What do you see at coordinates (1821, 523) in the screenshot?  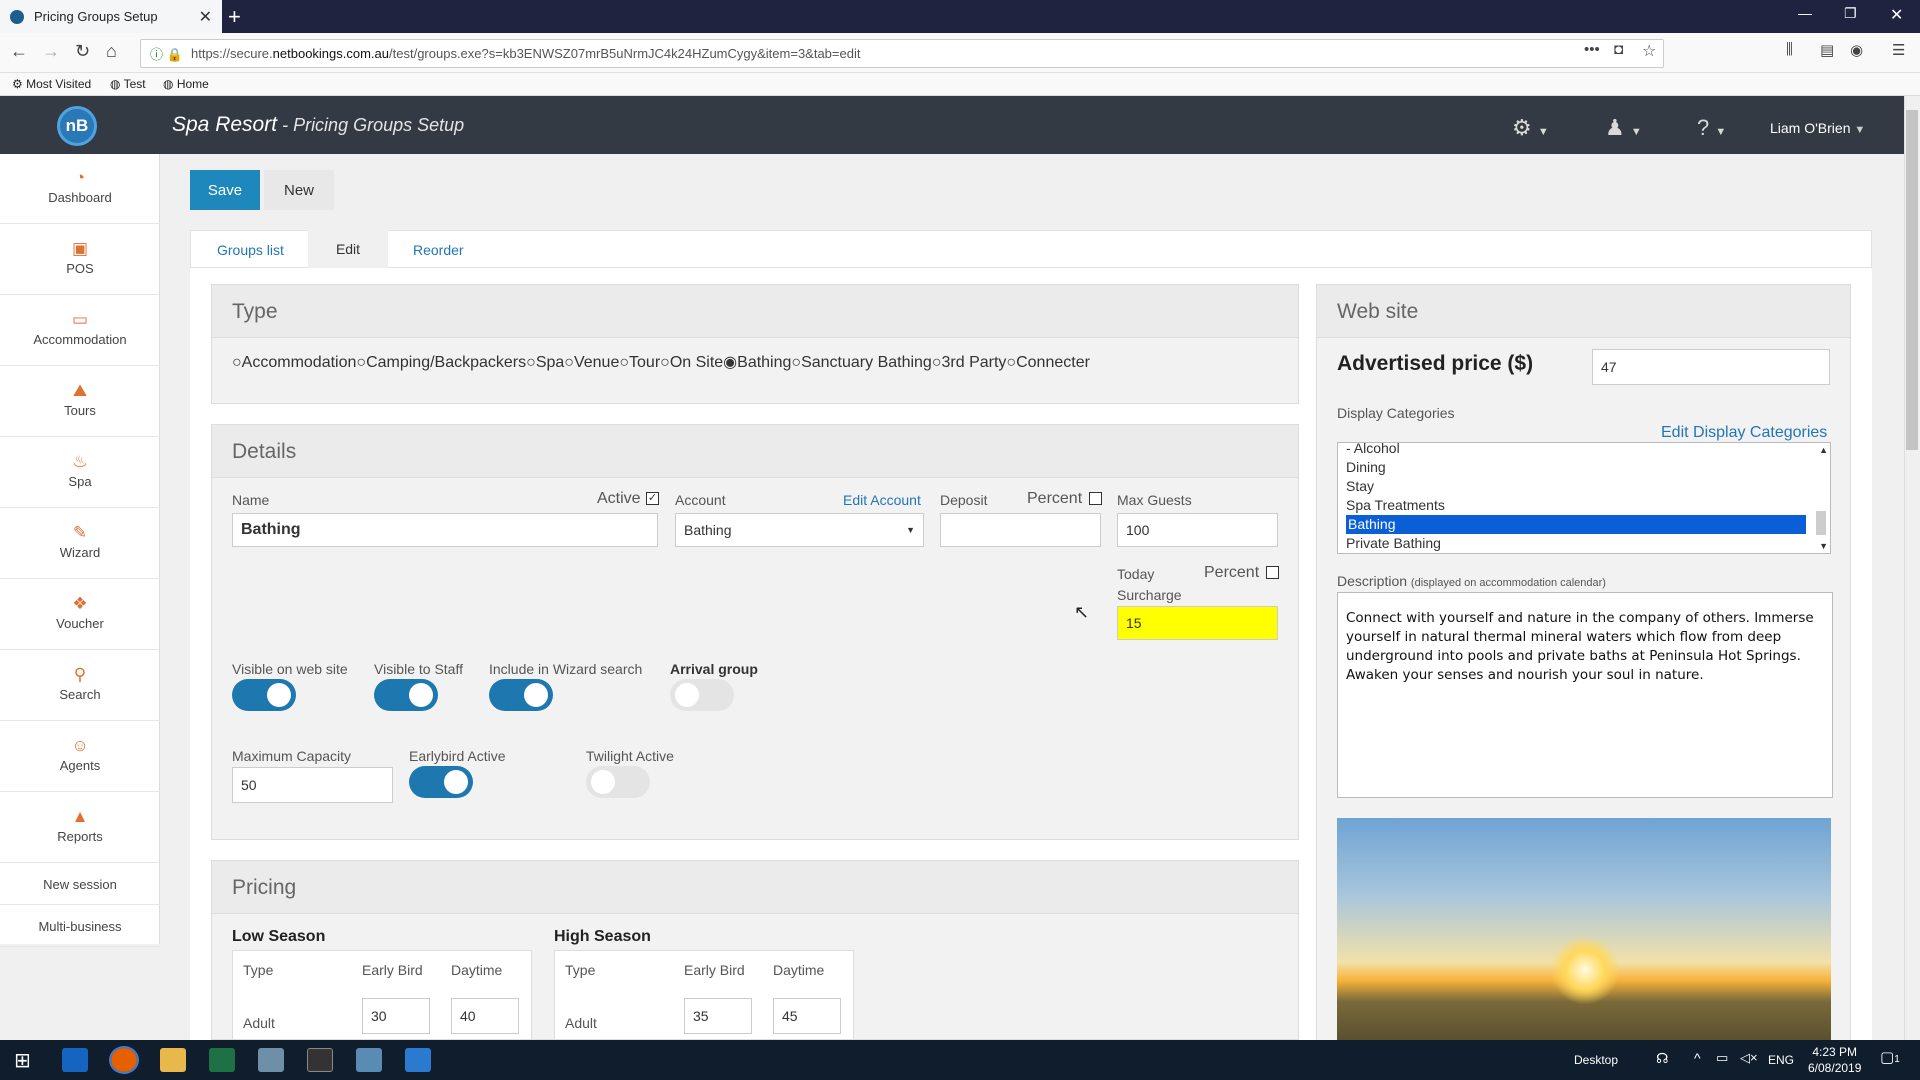 I see `list-scrollbar-thumb` at bounding box center [1821, 523].